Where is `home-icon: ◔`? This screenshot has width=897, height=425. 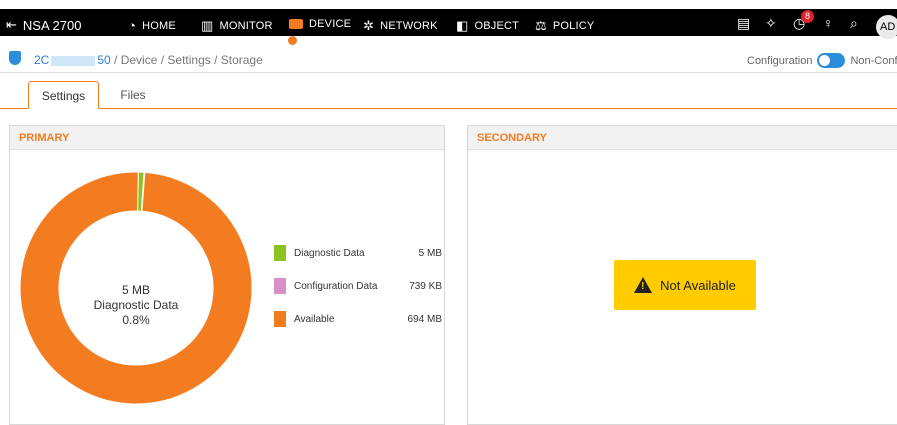 home-icon: ◔ is located at coordinates (132, 25).